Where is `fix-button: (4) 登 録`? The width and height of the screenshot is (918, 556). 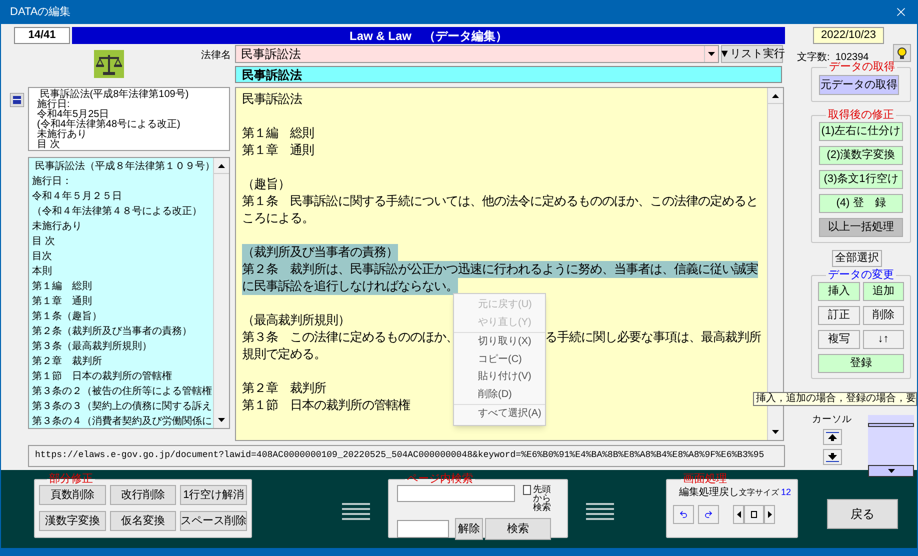
fix-button: (4) 登 録 is located at coordinates (861, 203).